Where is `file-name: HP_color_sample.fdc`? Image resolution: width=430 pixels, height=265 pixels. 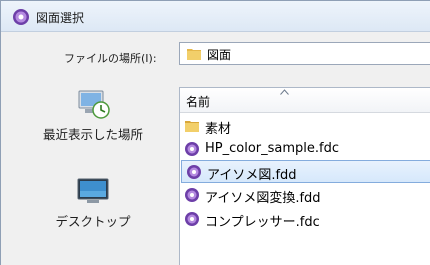
file-name: HP_color_sample.fdc is located at coordinates (272, 148).